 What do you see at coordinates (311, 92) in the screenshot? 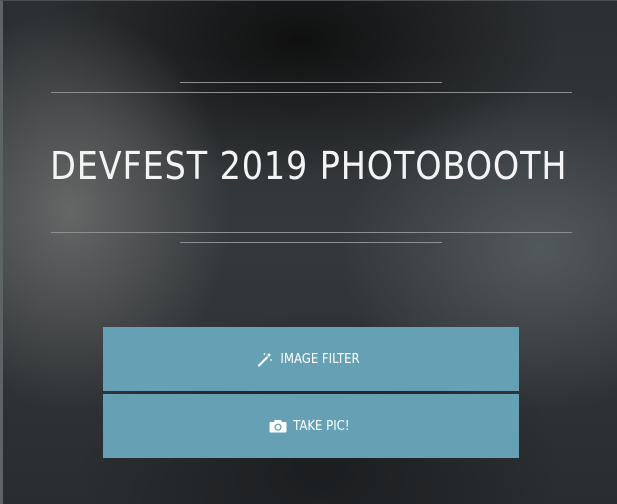
I see `top-divider-long` at bounding box center [311, 92].